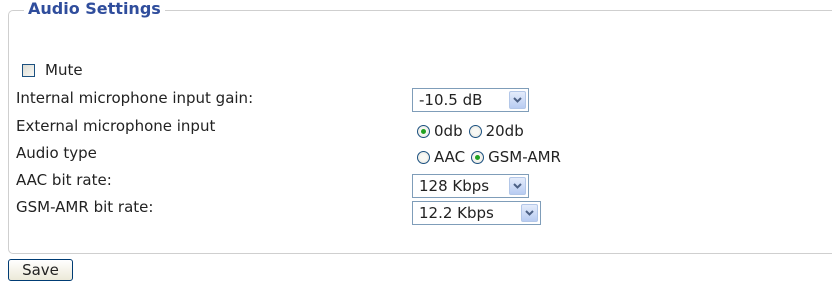 This screenshot has height=284, width=832. I want to click on internal-gain-label: Internal microphone input gain:, so click(135, 98).